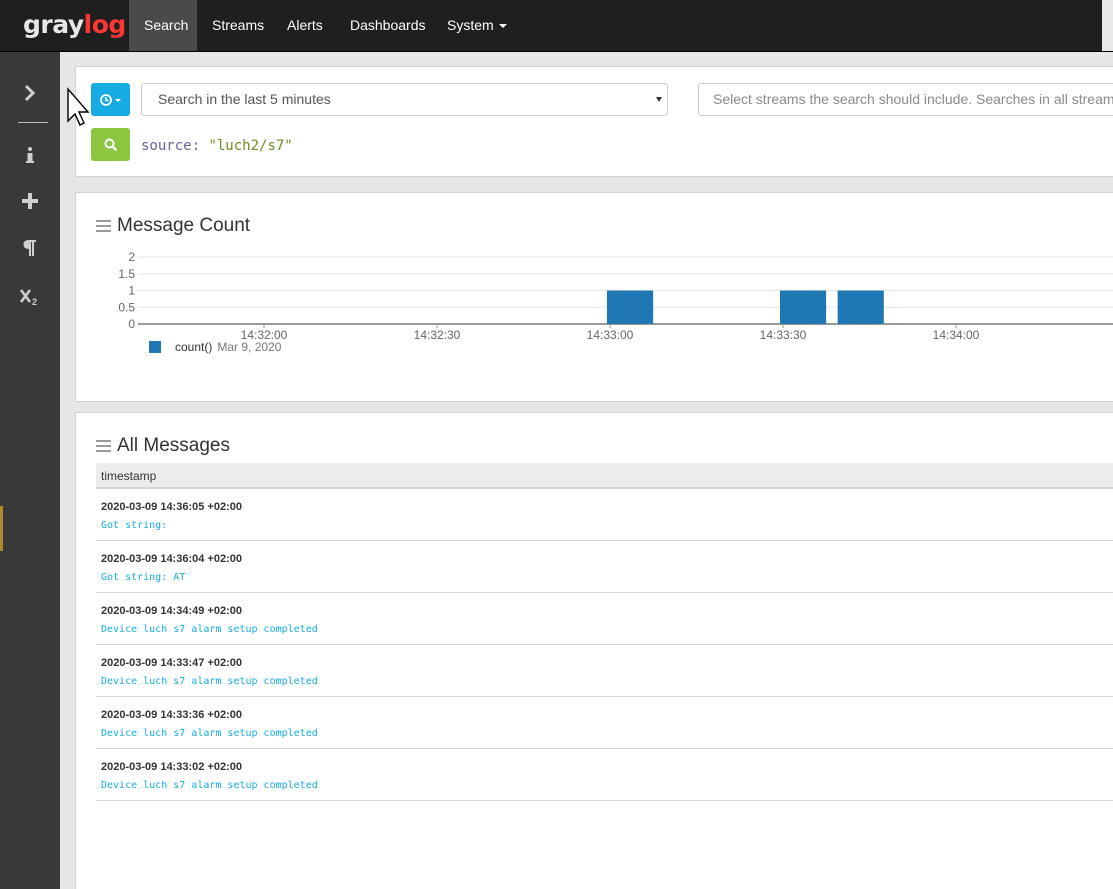 The width and height of the screenshot is (1113, 889). Describe the element at coordinates (171, 559) in the screenshot. I see `message-timestamp: 2020-03-09 14:36:04 +02:00` at that location.